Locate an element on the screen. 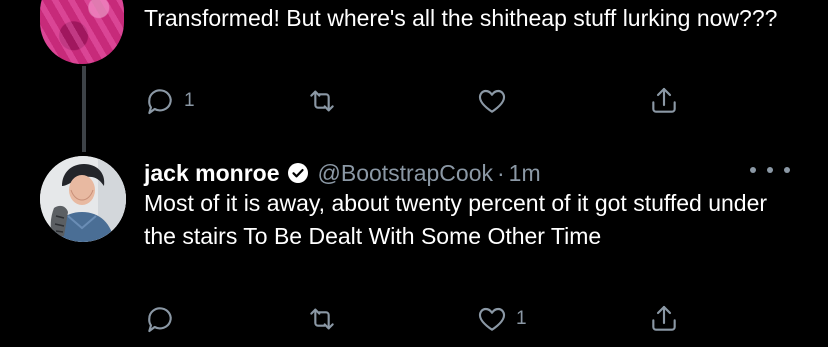  avatar-photo is located at coordinates (83, 199).